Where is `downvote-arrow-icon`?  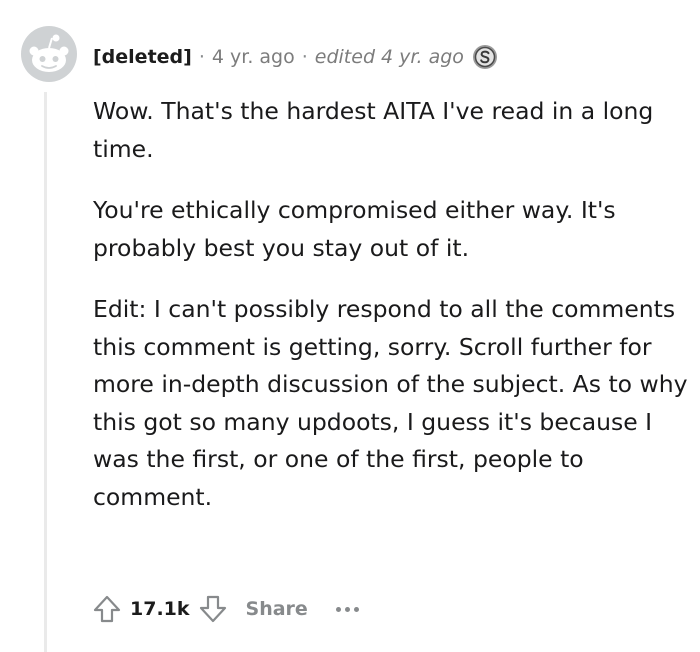 downvote-arrow-icon is located at coordinates (212, 609).